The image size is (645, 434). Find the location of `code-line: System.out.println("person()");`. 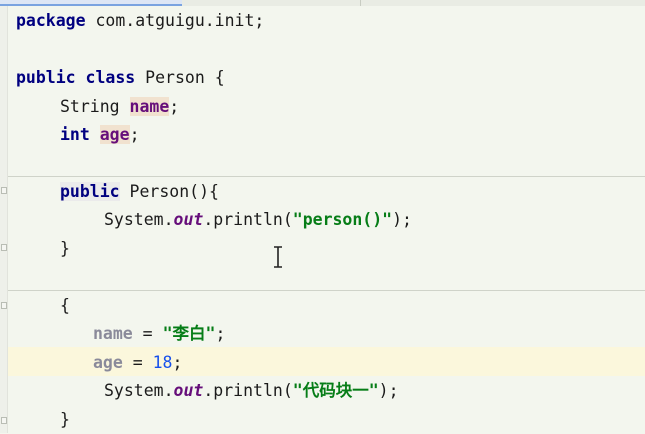

code-line: System.out.println("person()"); is located at coordinates (258, 220).